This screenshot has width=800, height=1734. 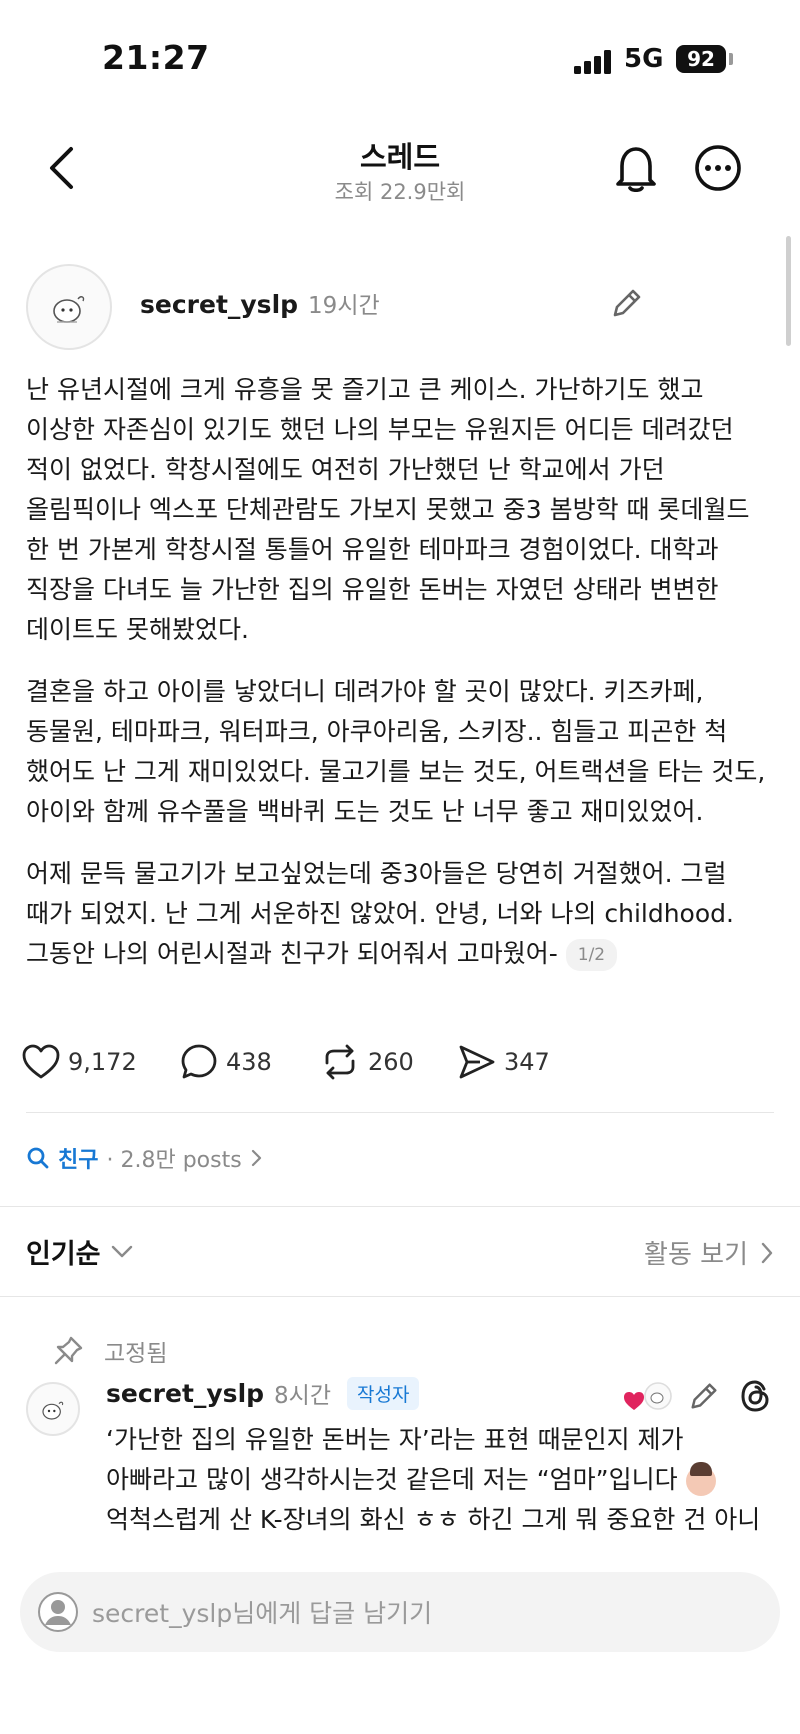 What do you see at coordinates (400, 1112) in the screenshot?
I see `divider` at bounding box center [400, 1112].